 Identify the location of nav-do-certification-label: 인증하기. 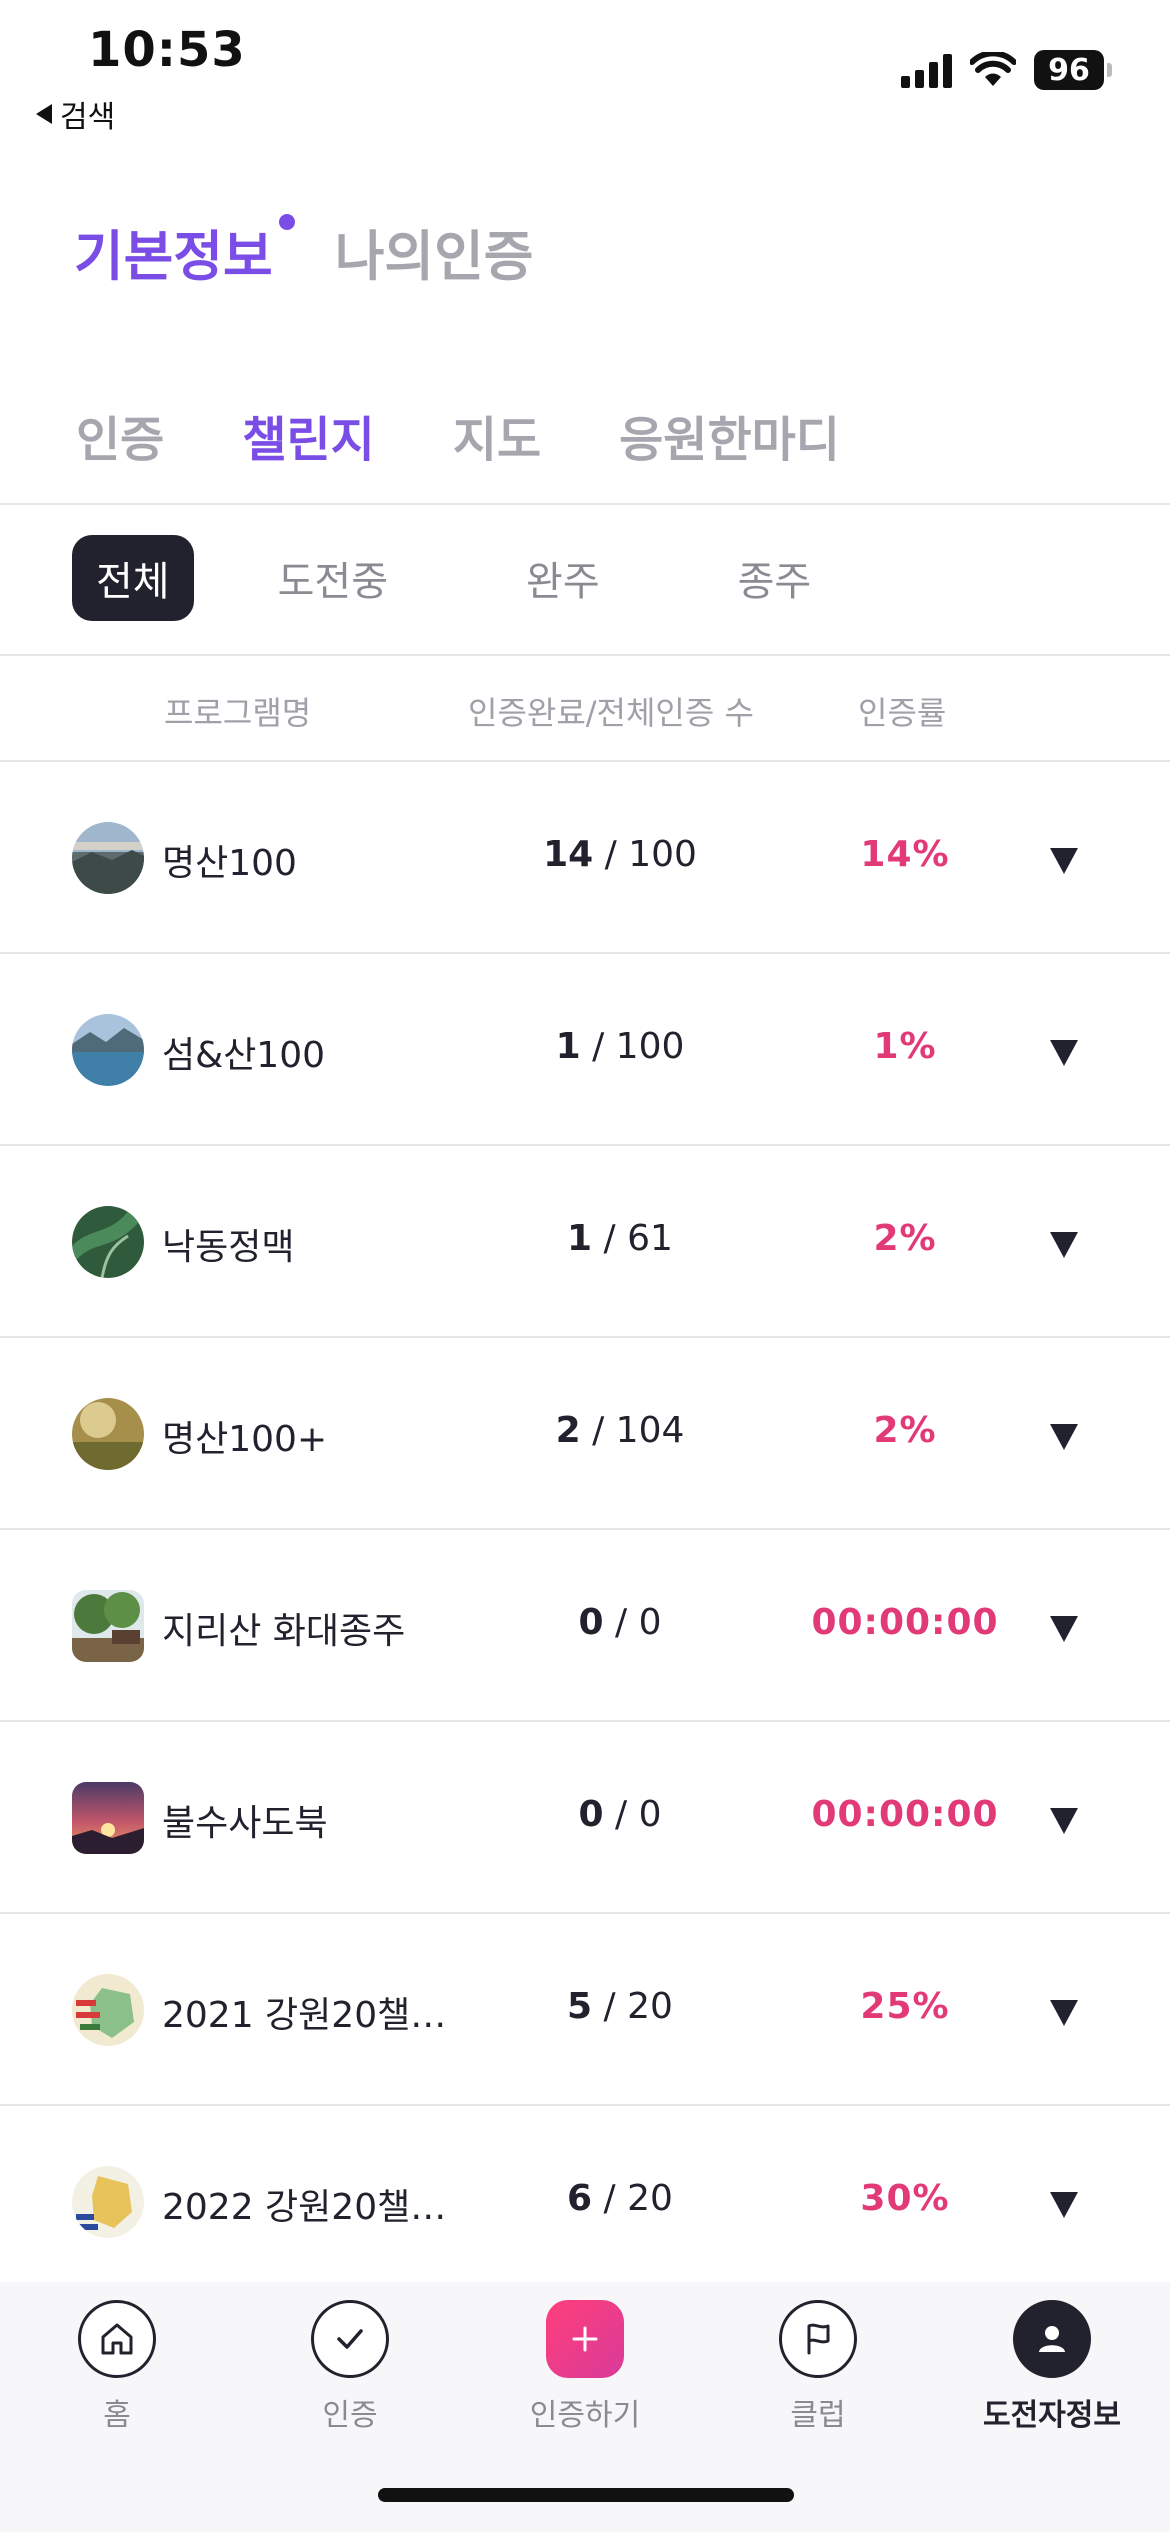
(585, 2415).